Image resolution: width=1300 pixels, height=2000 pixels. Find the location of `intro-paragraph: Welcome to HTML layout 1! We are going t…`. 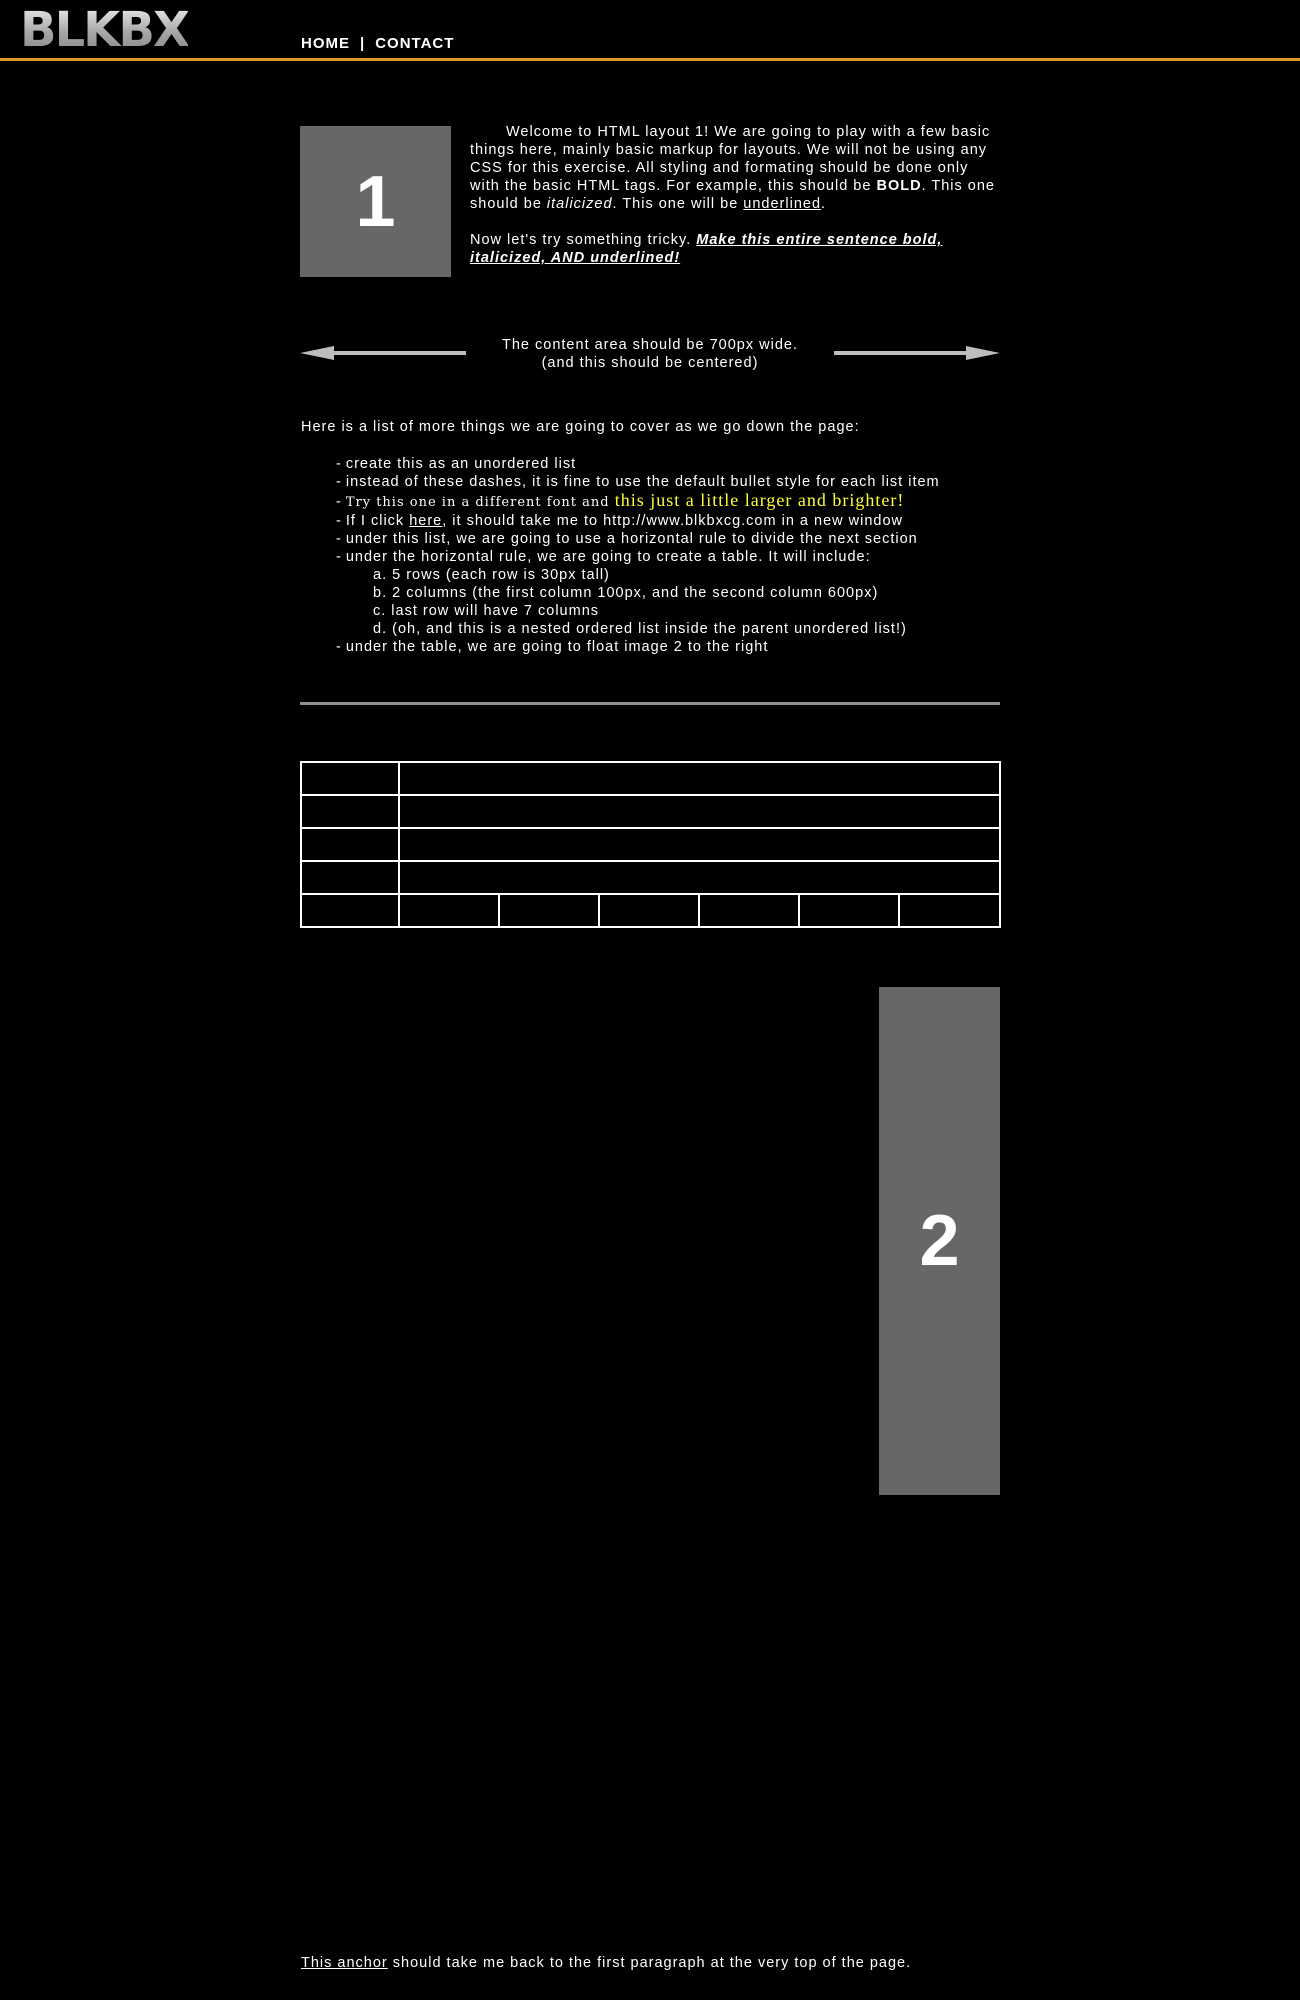

intro-paragraph: Welcome to HTML layout 1! We are going t… is located at coordinates (735, 168).